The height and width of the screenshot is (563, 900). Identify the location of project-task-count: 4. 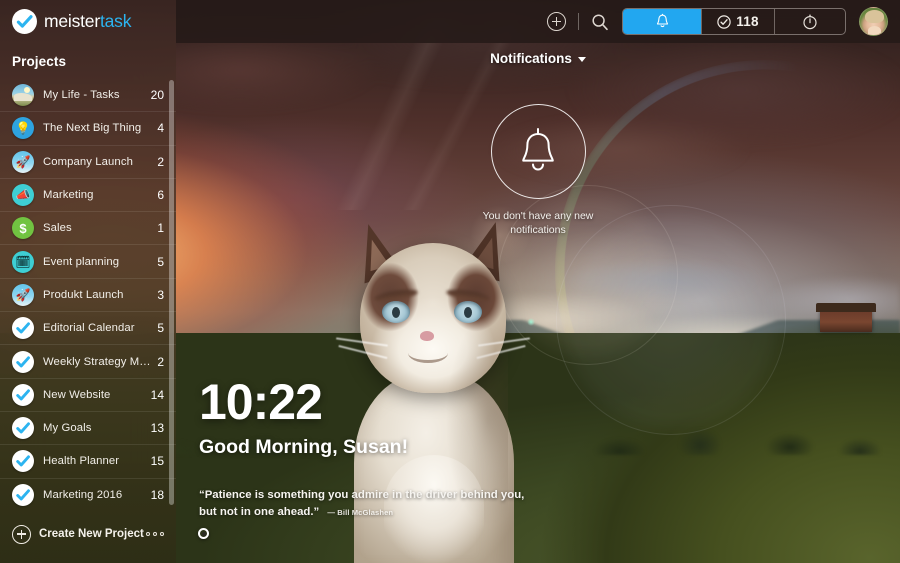
(160, 128).